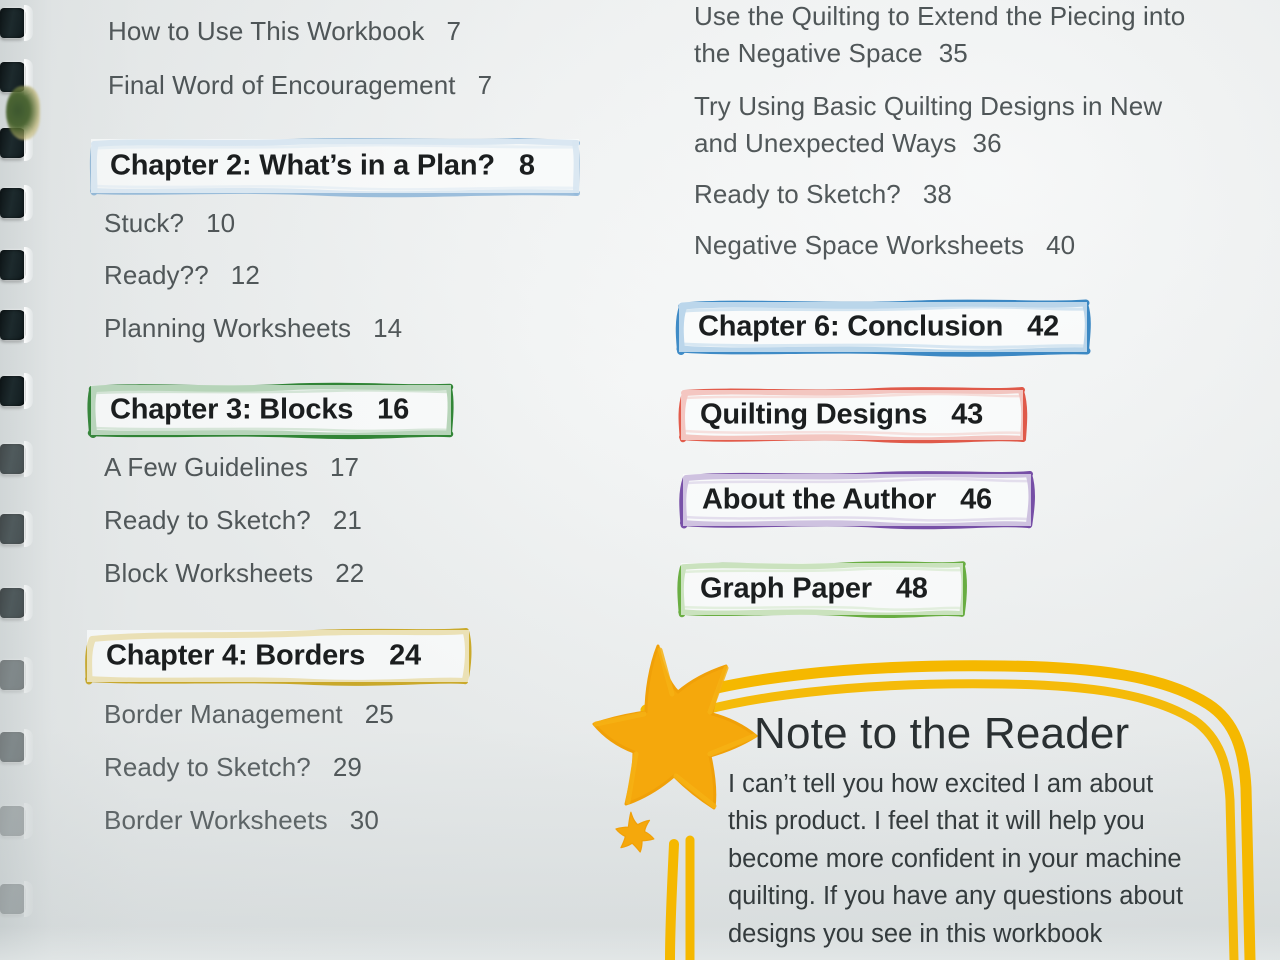  I want to click on toc-entry-title: Border Worksheets, so click(216, 820).